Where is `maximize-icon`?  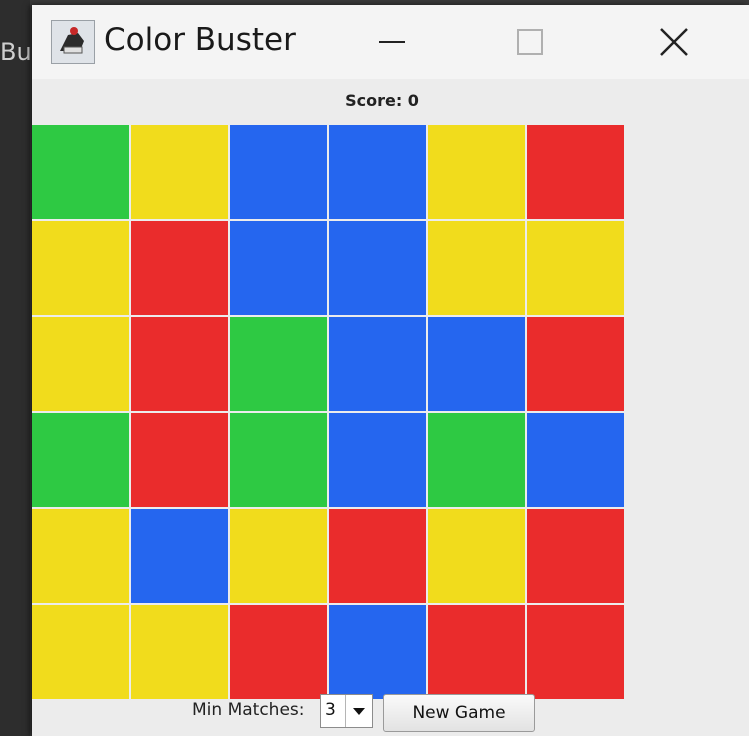 maximize-icon is located at coordinates (530, 42).